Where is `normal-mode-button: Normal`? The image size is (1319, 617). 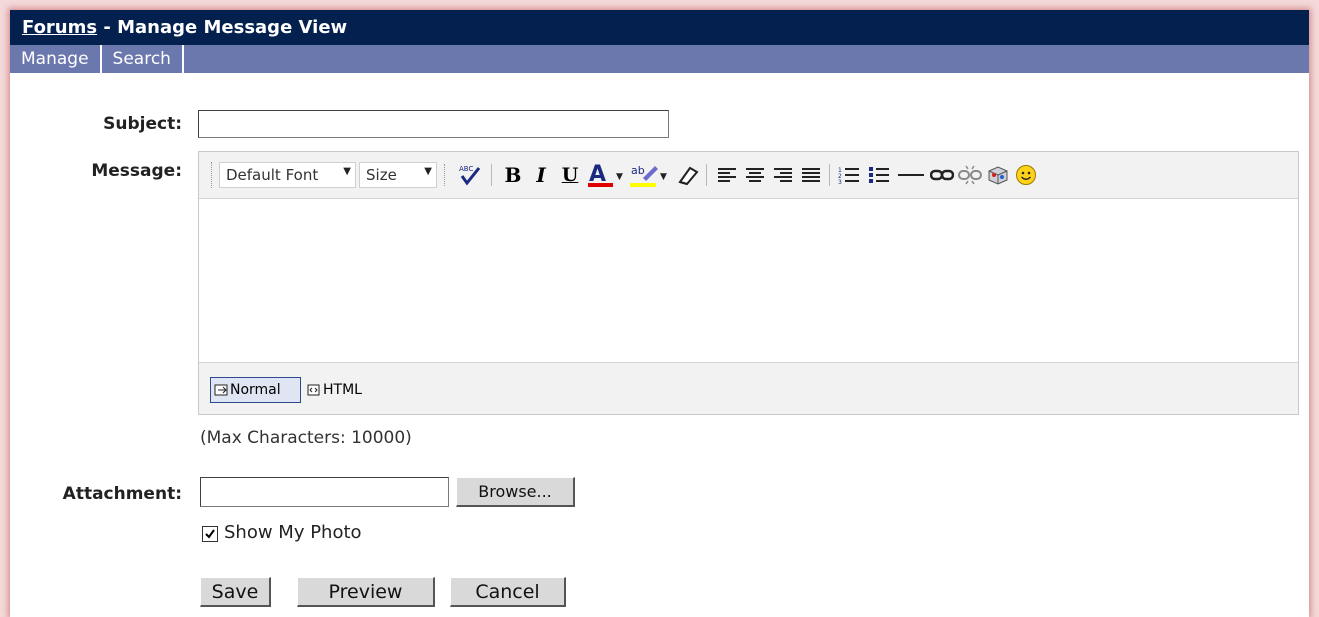 normal-mode-button: Normal is located at coordinates (255, 390).